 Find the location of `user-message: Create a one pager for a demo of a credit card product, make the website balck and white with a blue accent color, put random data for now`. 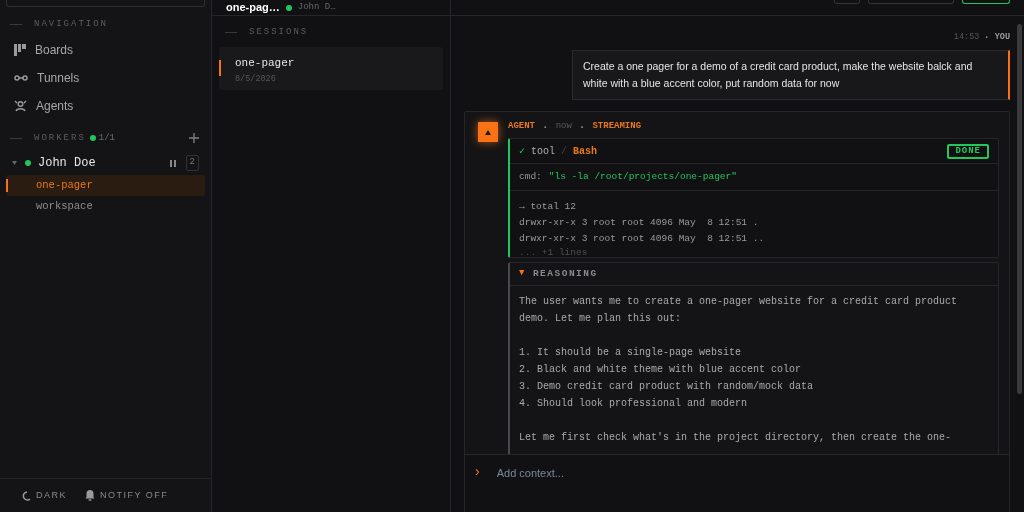

user-message: Create a one pager for a demo of a credit card product, make the website balck and white with a blue accent color, put random data for now is located at coordinates (791, 75).